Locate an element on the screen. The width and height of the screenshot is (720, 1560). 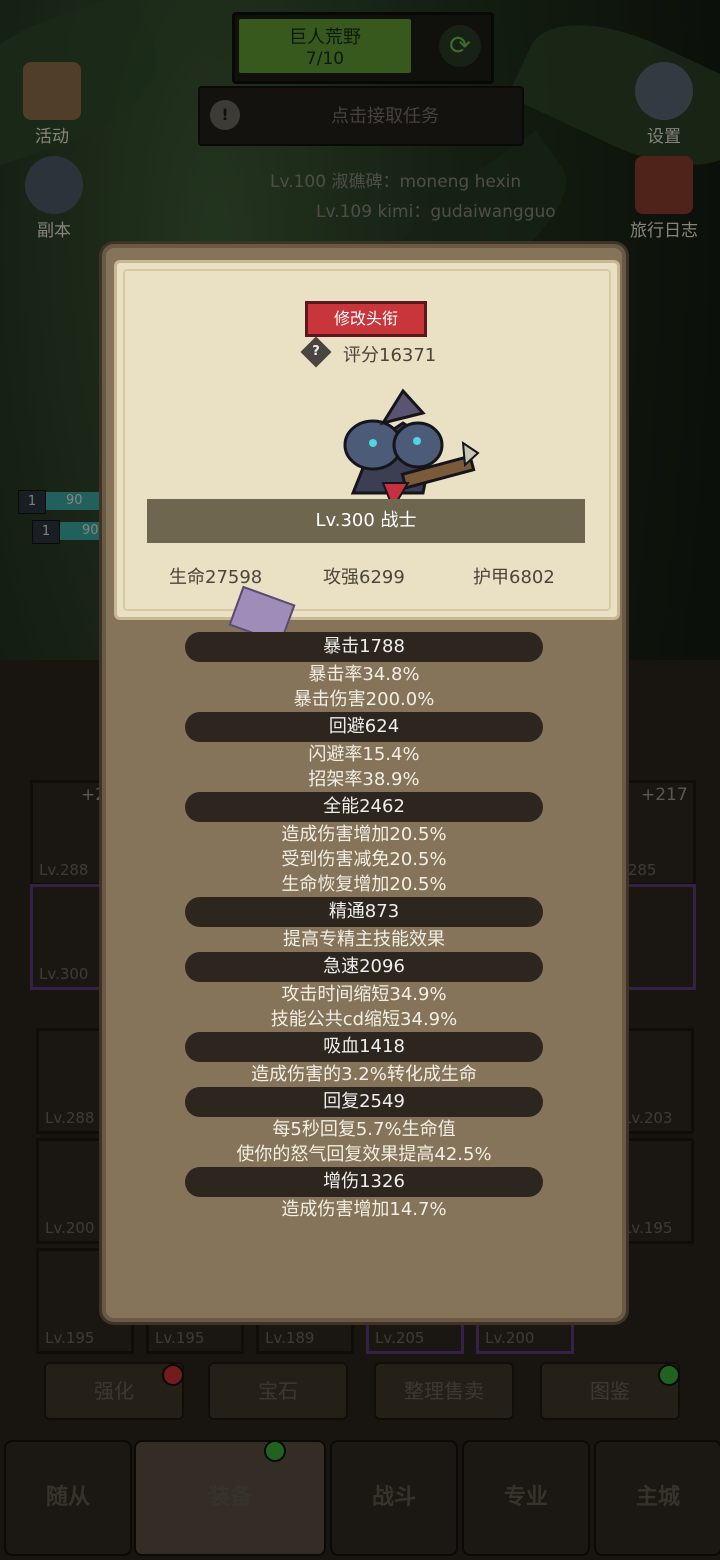
help-icon: ? is located at coordinates (316, 352).